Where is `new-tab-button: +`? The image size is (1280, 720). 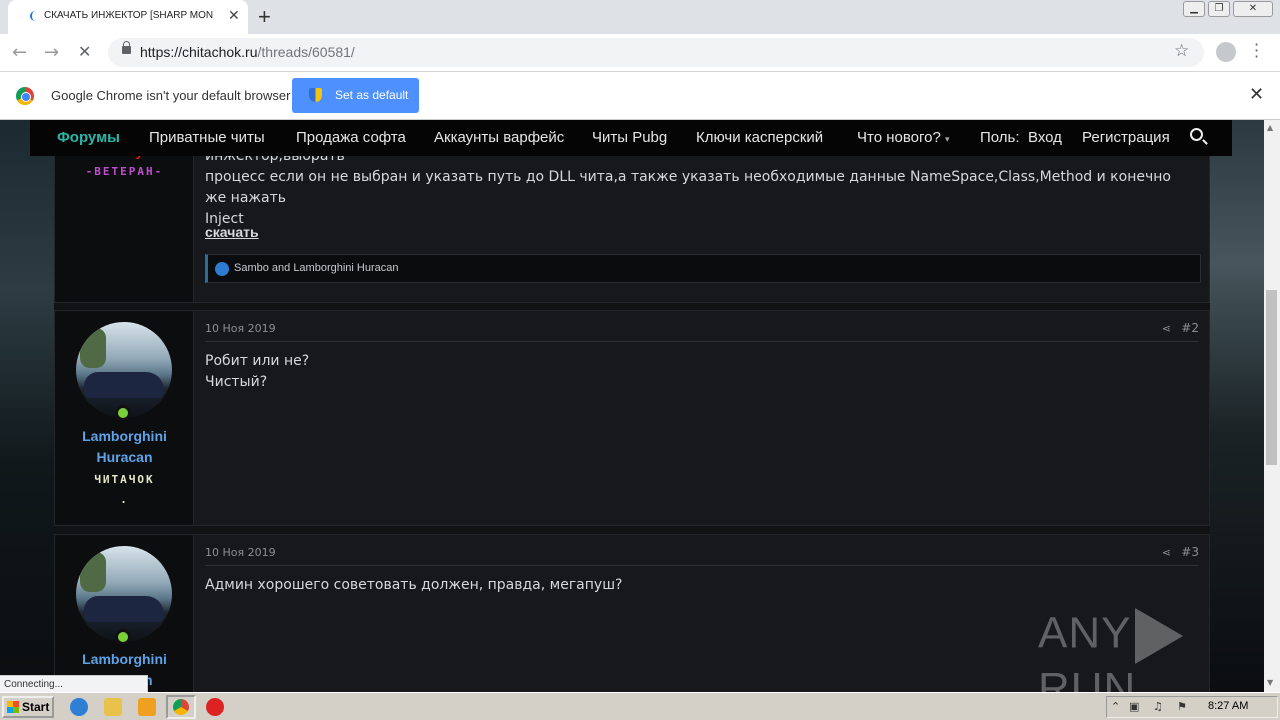
new-tab-button: + is located at coordinates (264, 17).